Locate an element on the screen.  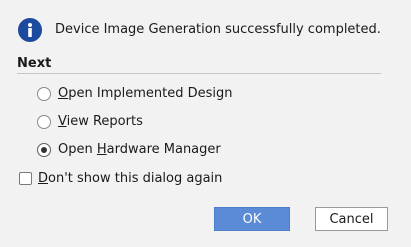
option-open-implemented-design: Open Implemented Design is located at coordinates (134, 93).